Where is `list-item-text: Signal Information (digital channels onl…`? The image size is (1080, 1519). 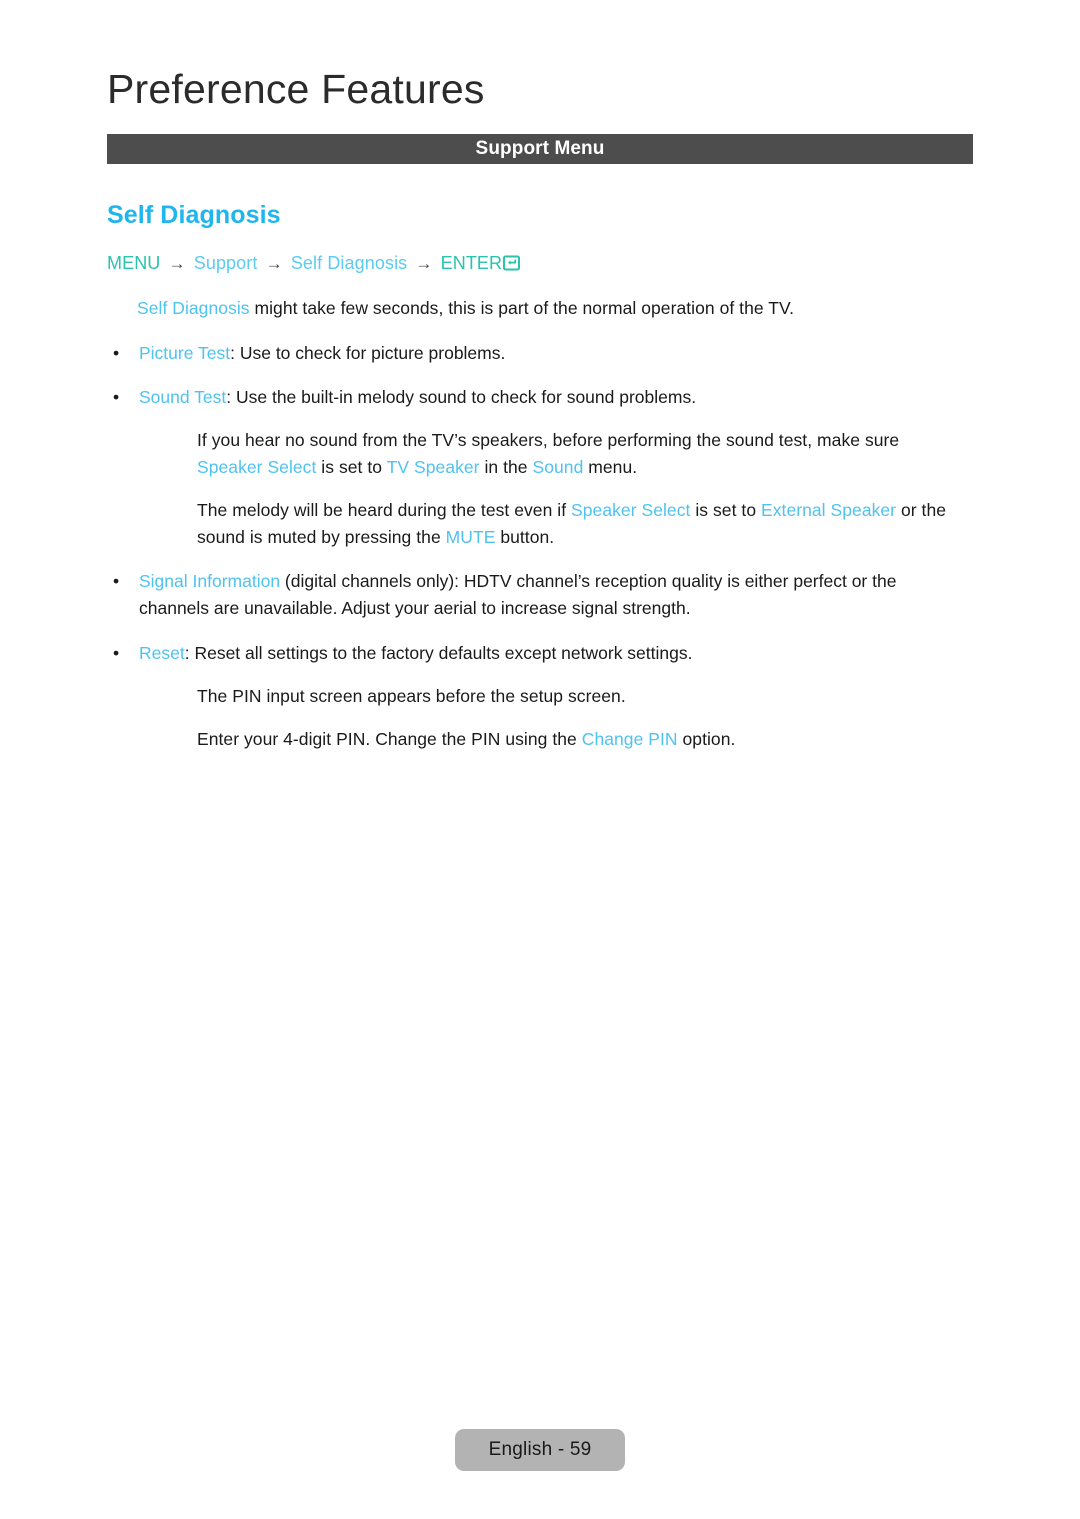 list-item-text: Signal Information (digital channels onl… is located at coordinates (548, 595).